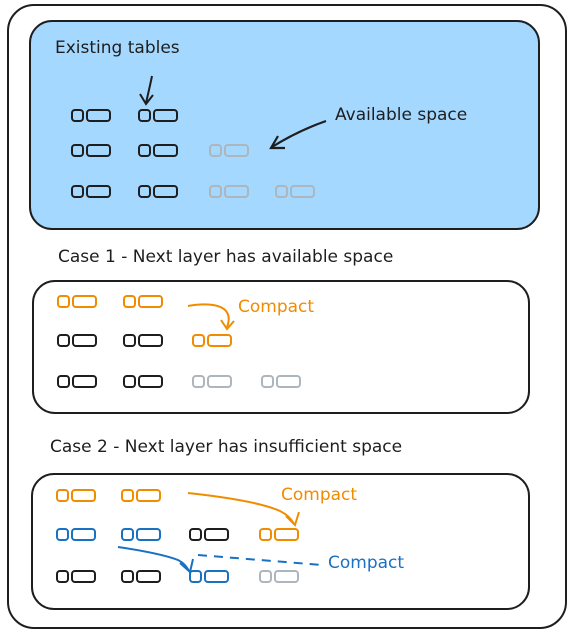 This screenshot has width=575, height=635. I want to click on case2-compact-arrowhead-orange, so click(292, 519).